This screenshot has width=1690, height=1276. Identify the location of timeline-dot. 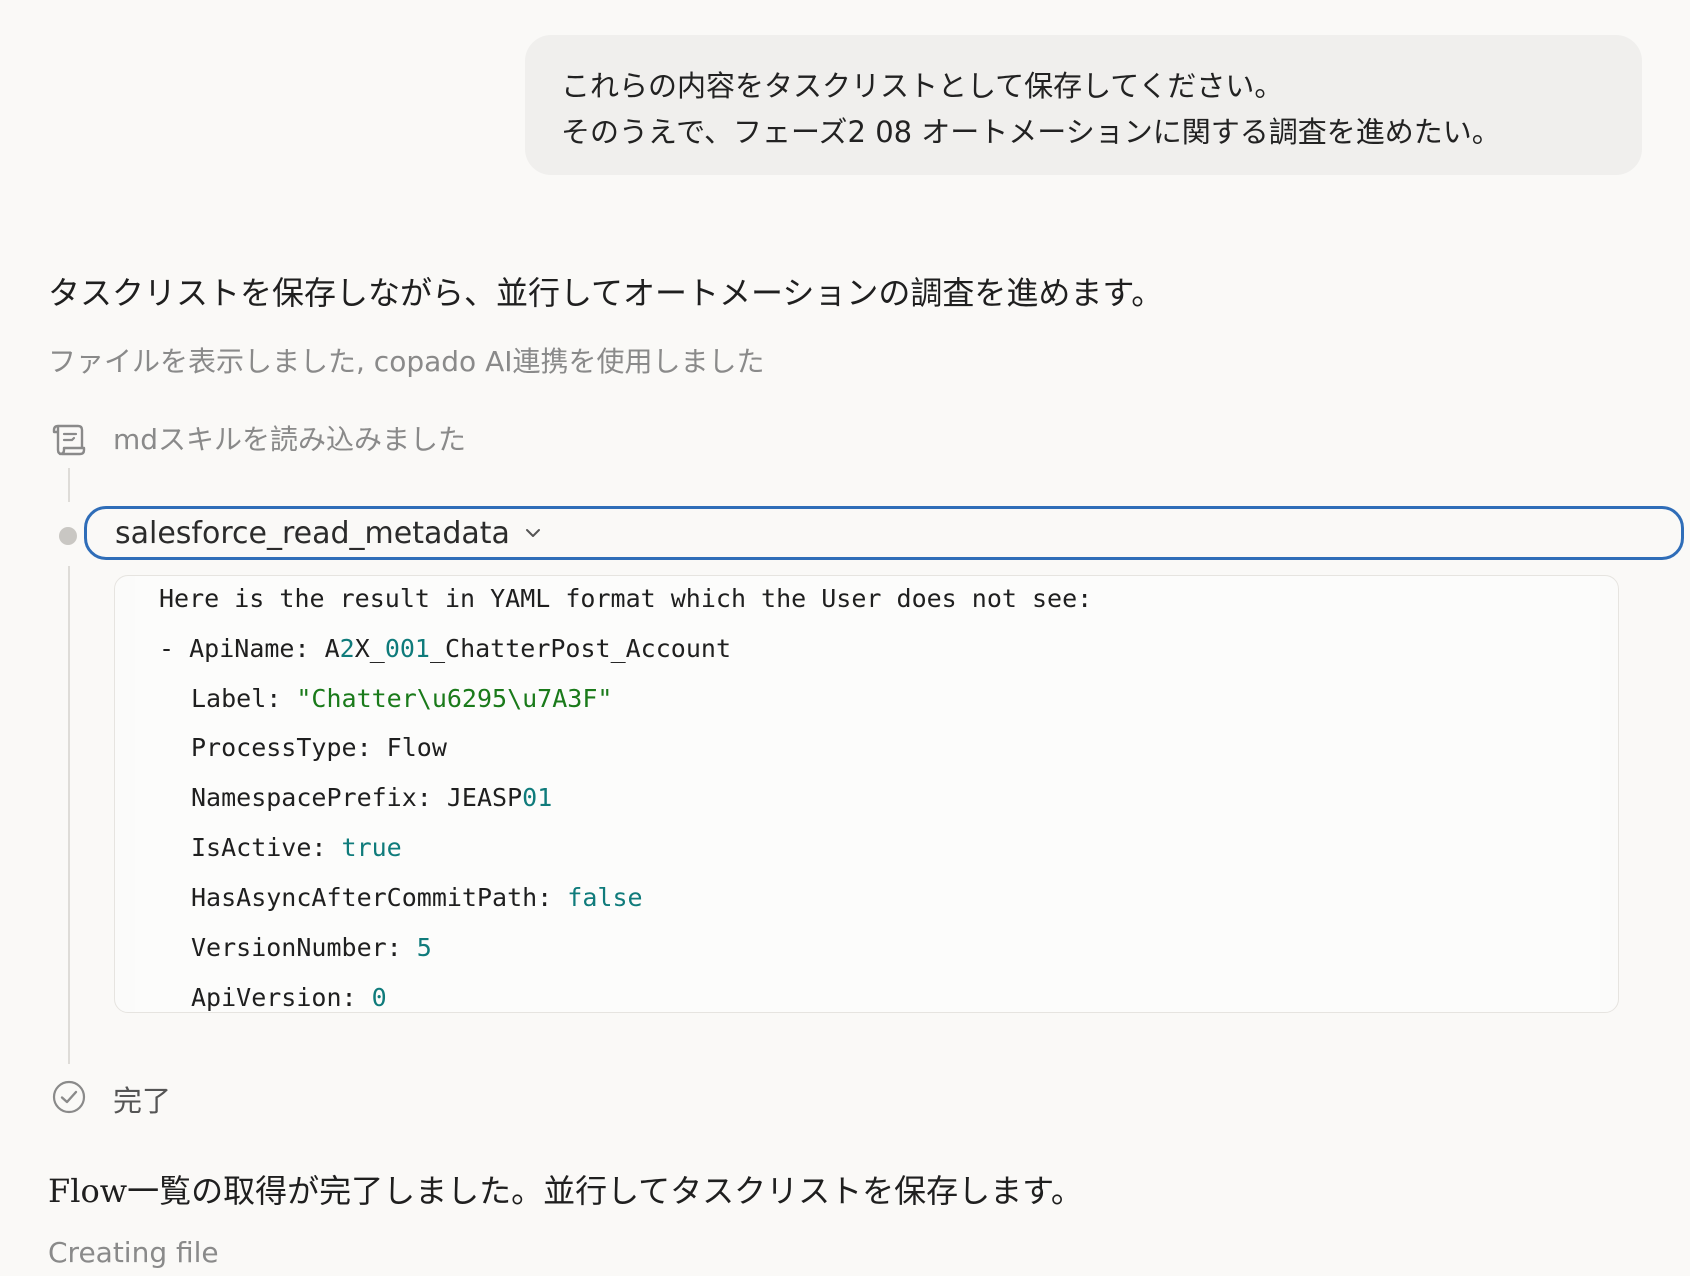
(68, 536).